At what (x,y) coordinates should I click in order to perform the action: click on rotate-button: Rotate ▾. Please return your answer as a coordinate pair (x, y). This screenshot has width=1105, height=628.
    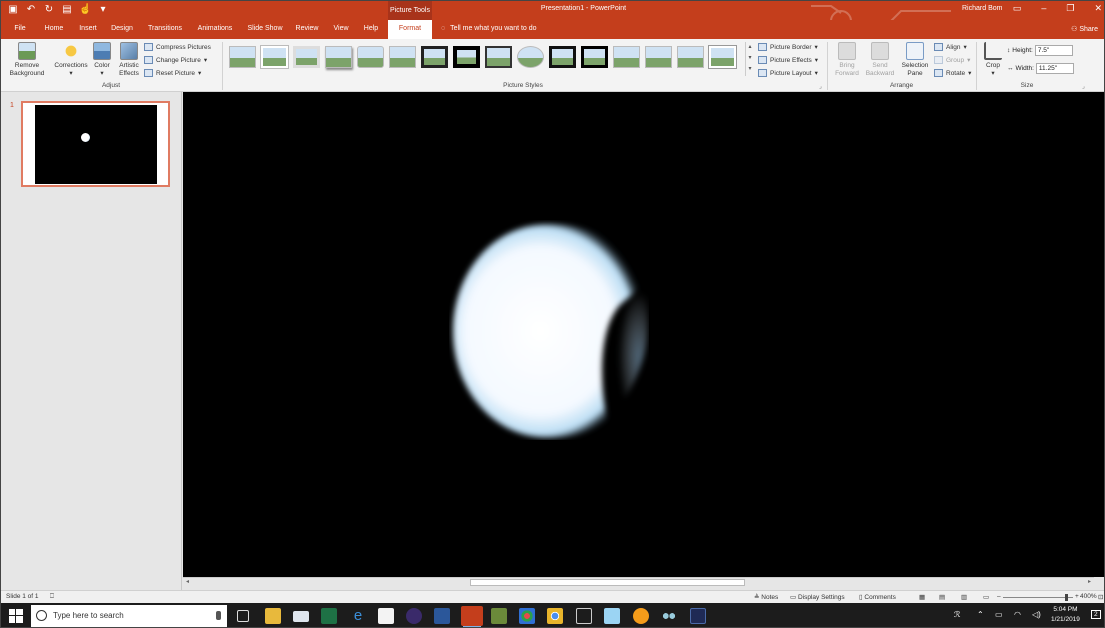
    Looking at the image, I should click on (952, 73).